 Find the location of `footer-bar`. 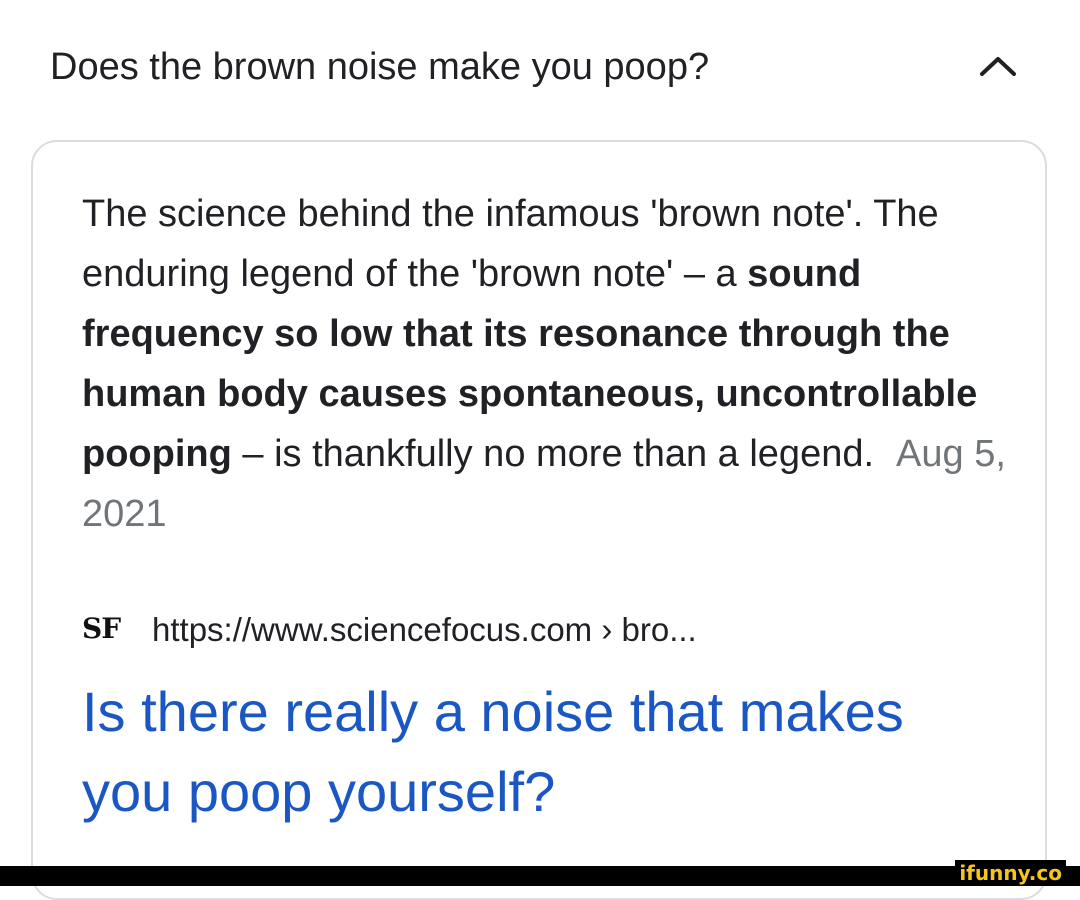

footer-bar is located at coordinates (540, 876).